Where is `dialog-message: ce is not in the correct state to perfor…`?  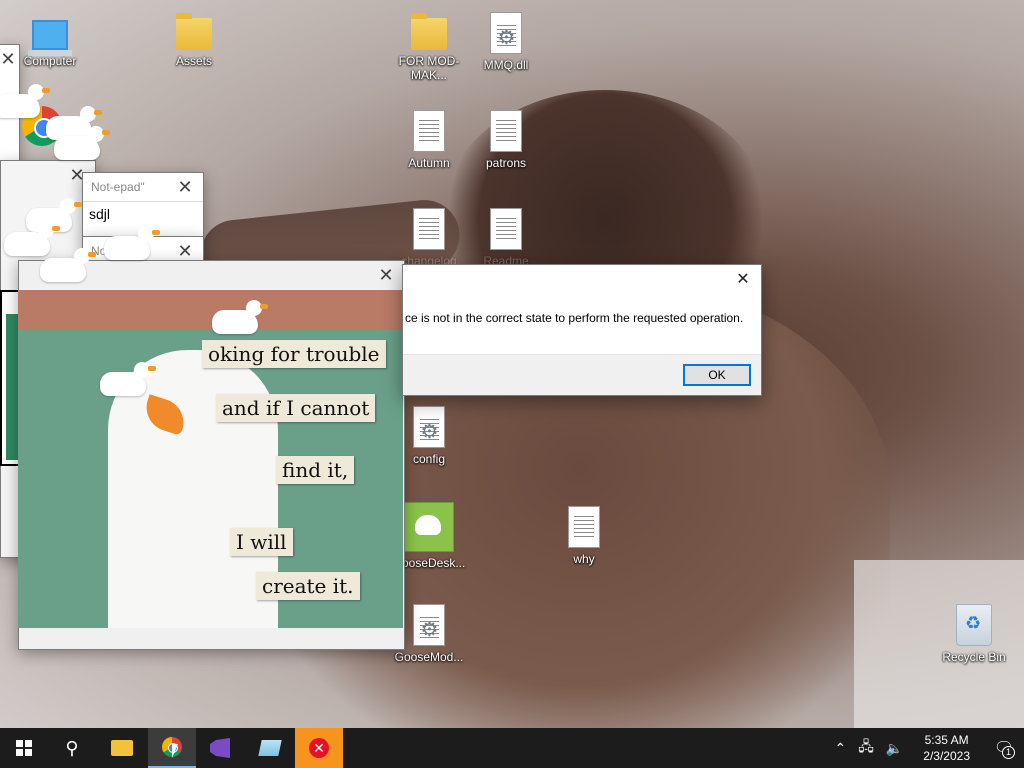 dialog-message: ce is not in the correct state to perfor… is located at coordinates (574, 318).